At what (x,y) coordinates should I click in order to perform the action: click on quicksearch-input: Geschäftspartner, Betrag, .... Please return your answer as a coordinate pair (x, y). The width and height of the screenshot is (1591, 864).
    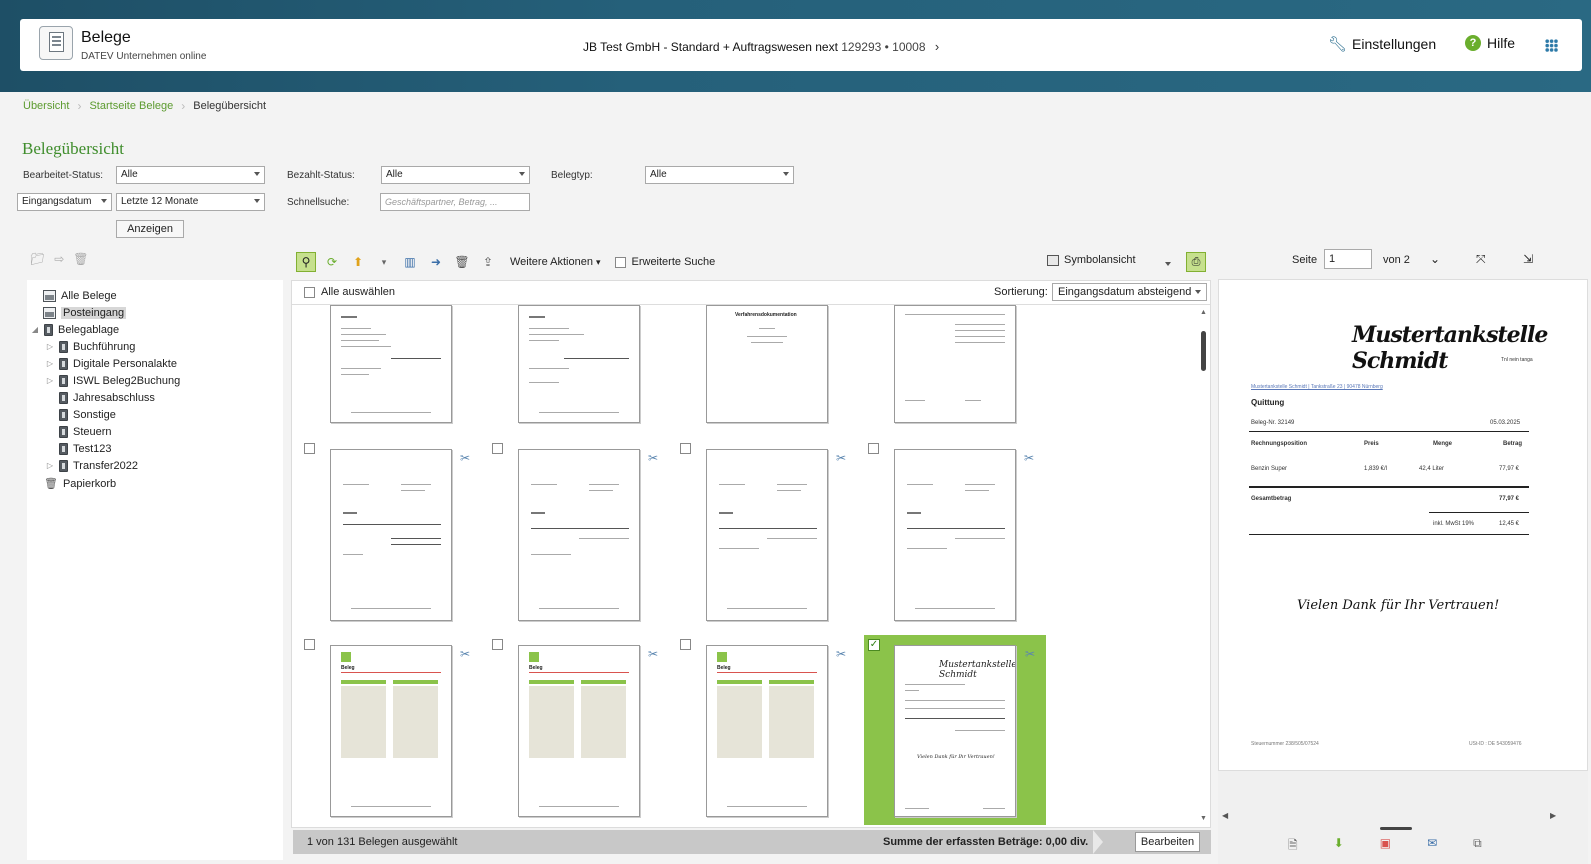
    Looking at the image, I should click on (455, 202).